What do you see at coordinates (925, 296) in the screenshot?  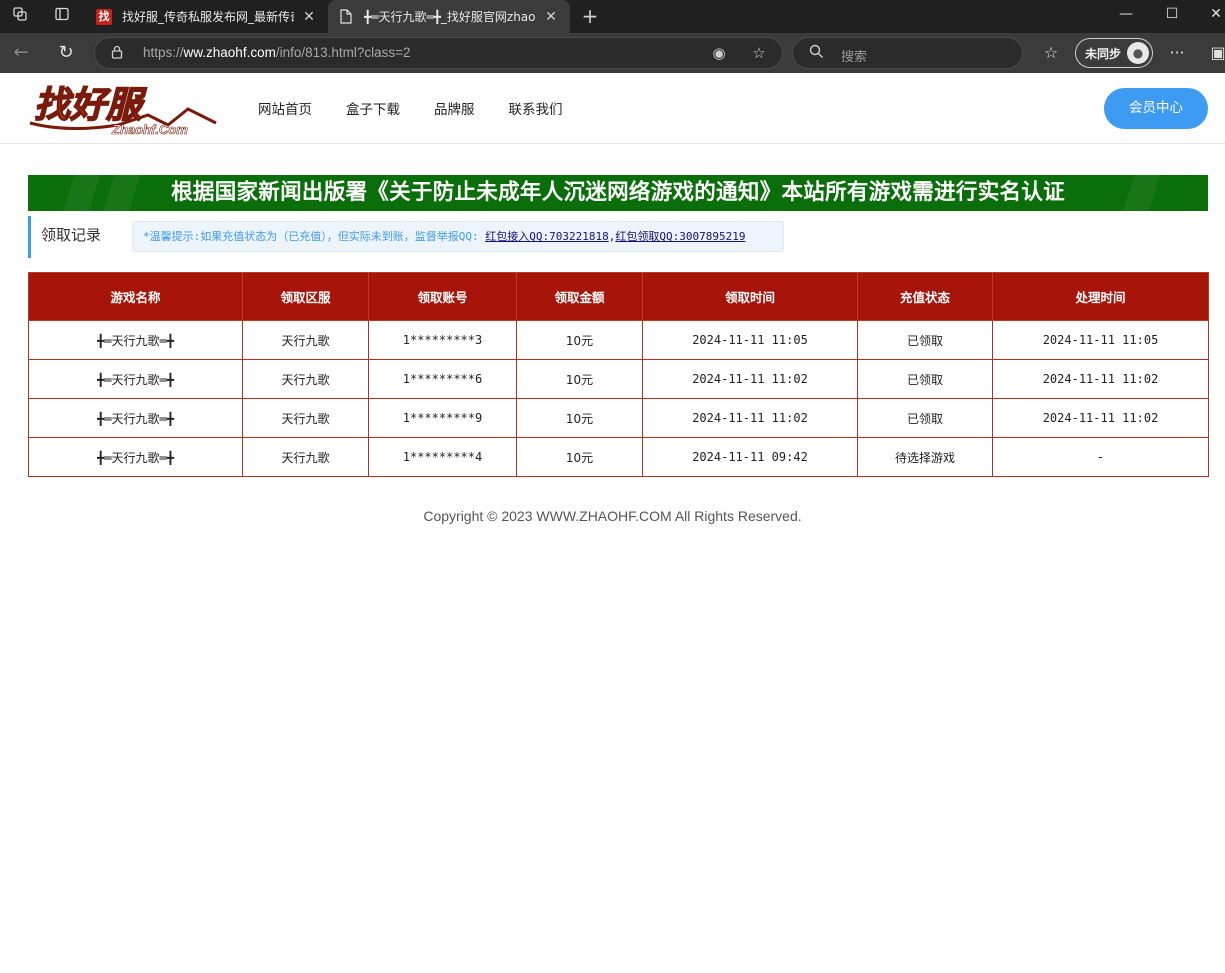 I see `col-status: 充值状态` at bounding box center [925, 296].